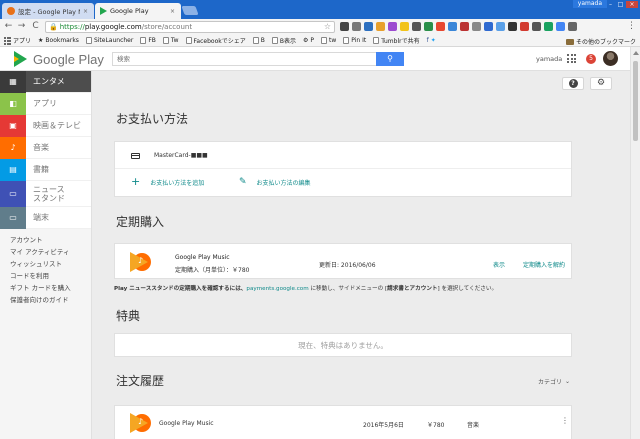 This screenshot has height=439, width=640. What do you see at coordinates (170, 40) in the screenshot?
I see `bookmark-item: Tw` at bounding box center [170, 40].